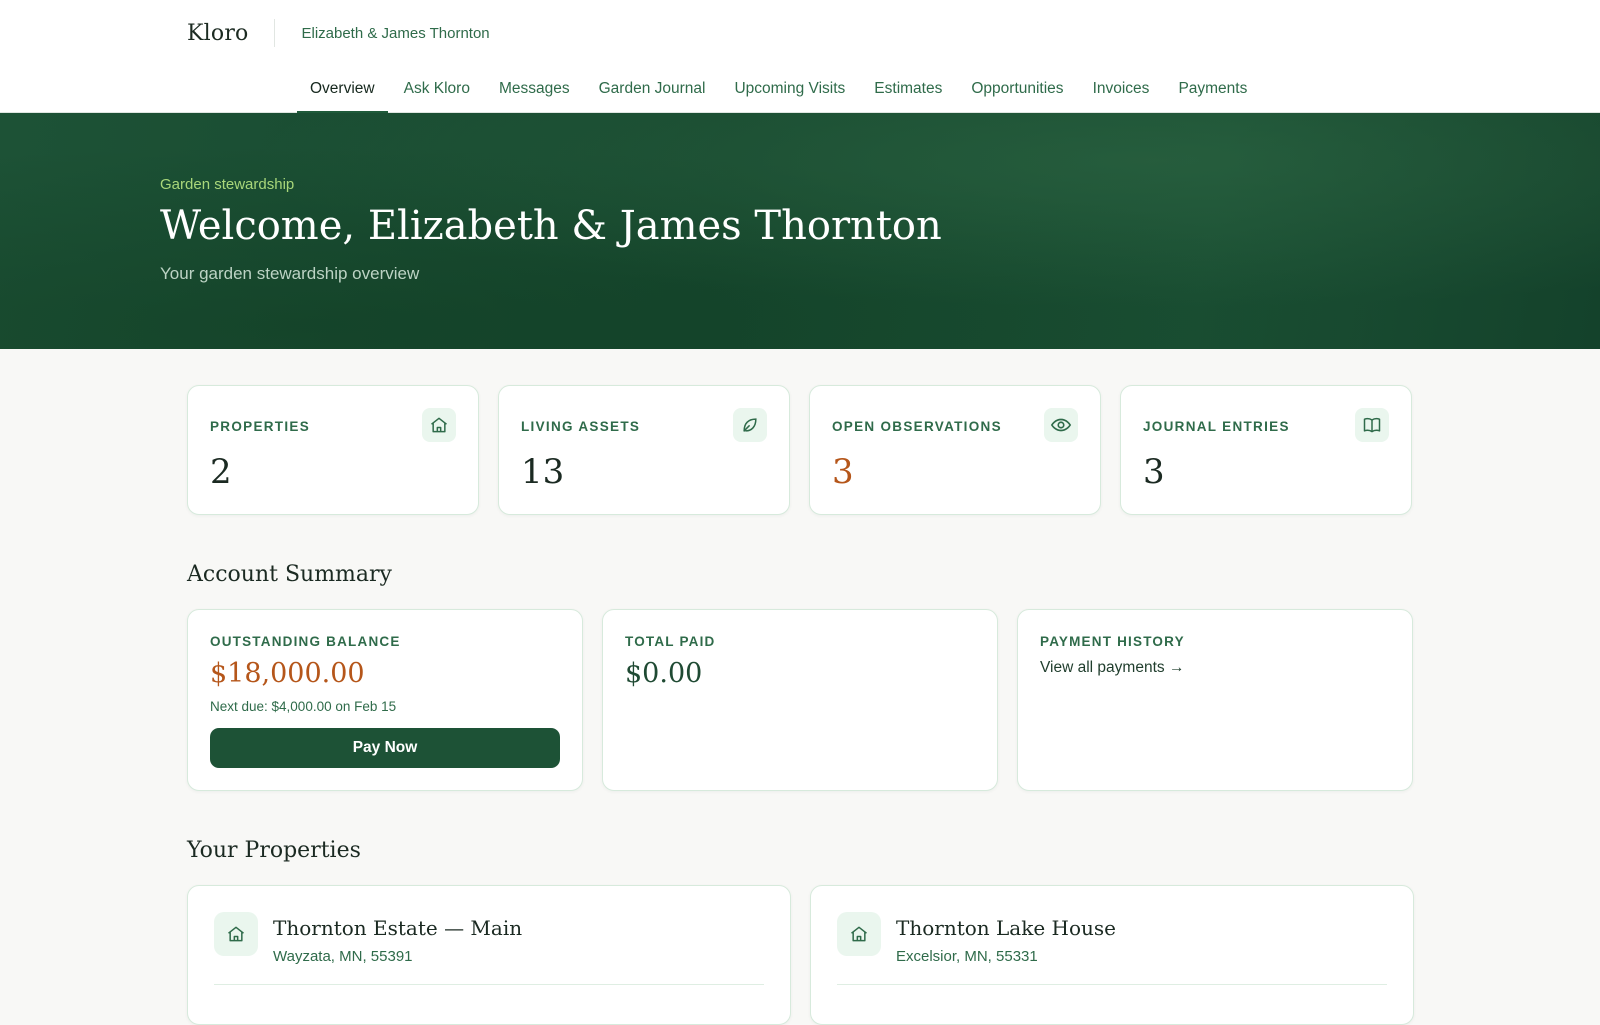  Describe the element at coordinates (305, 641) in the screenshot. I see `outstanding-balance-label: OUTSTANDING BALANCE` at that location.